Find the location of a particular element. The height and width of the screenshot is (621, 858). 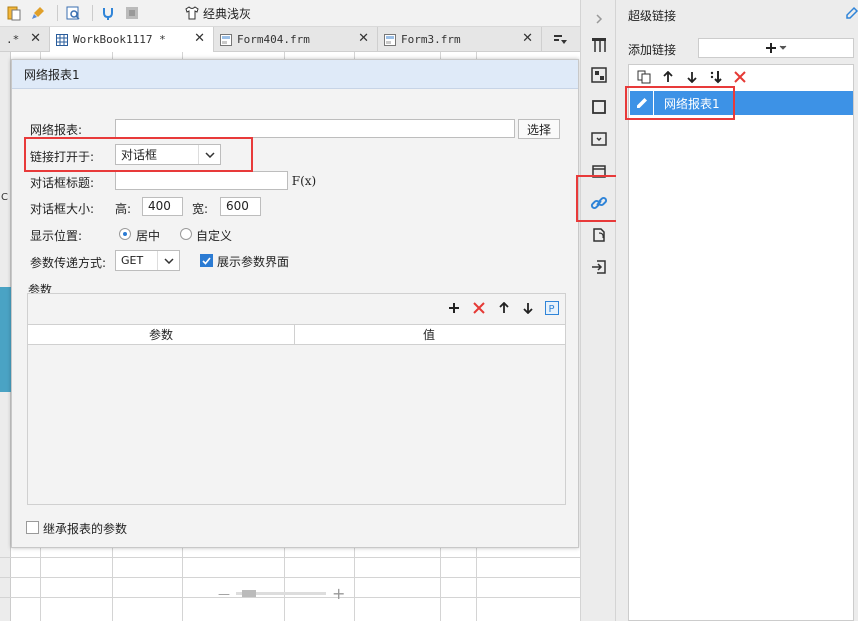

zoom-slider is located at coordinates (281, 593).